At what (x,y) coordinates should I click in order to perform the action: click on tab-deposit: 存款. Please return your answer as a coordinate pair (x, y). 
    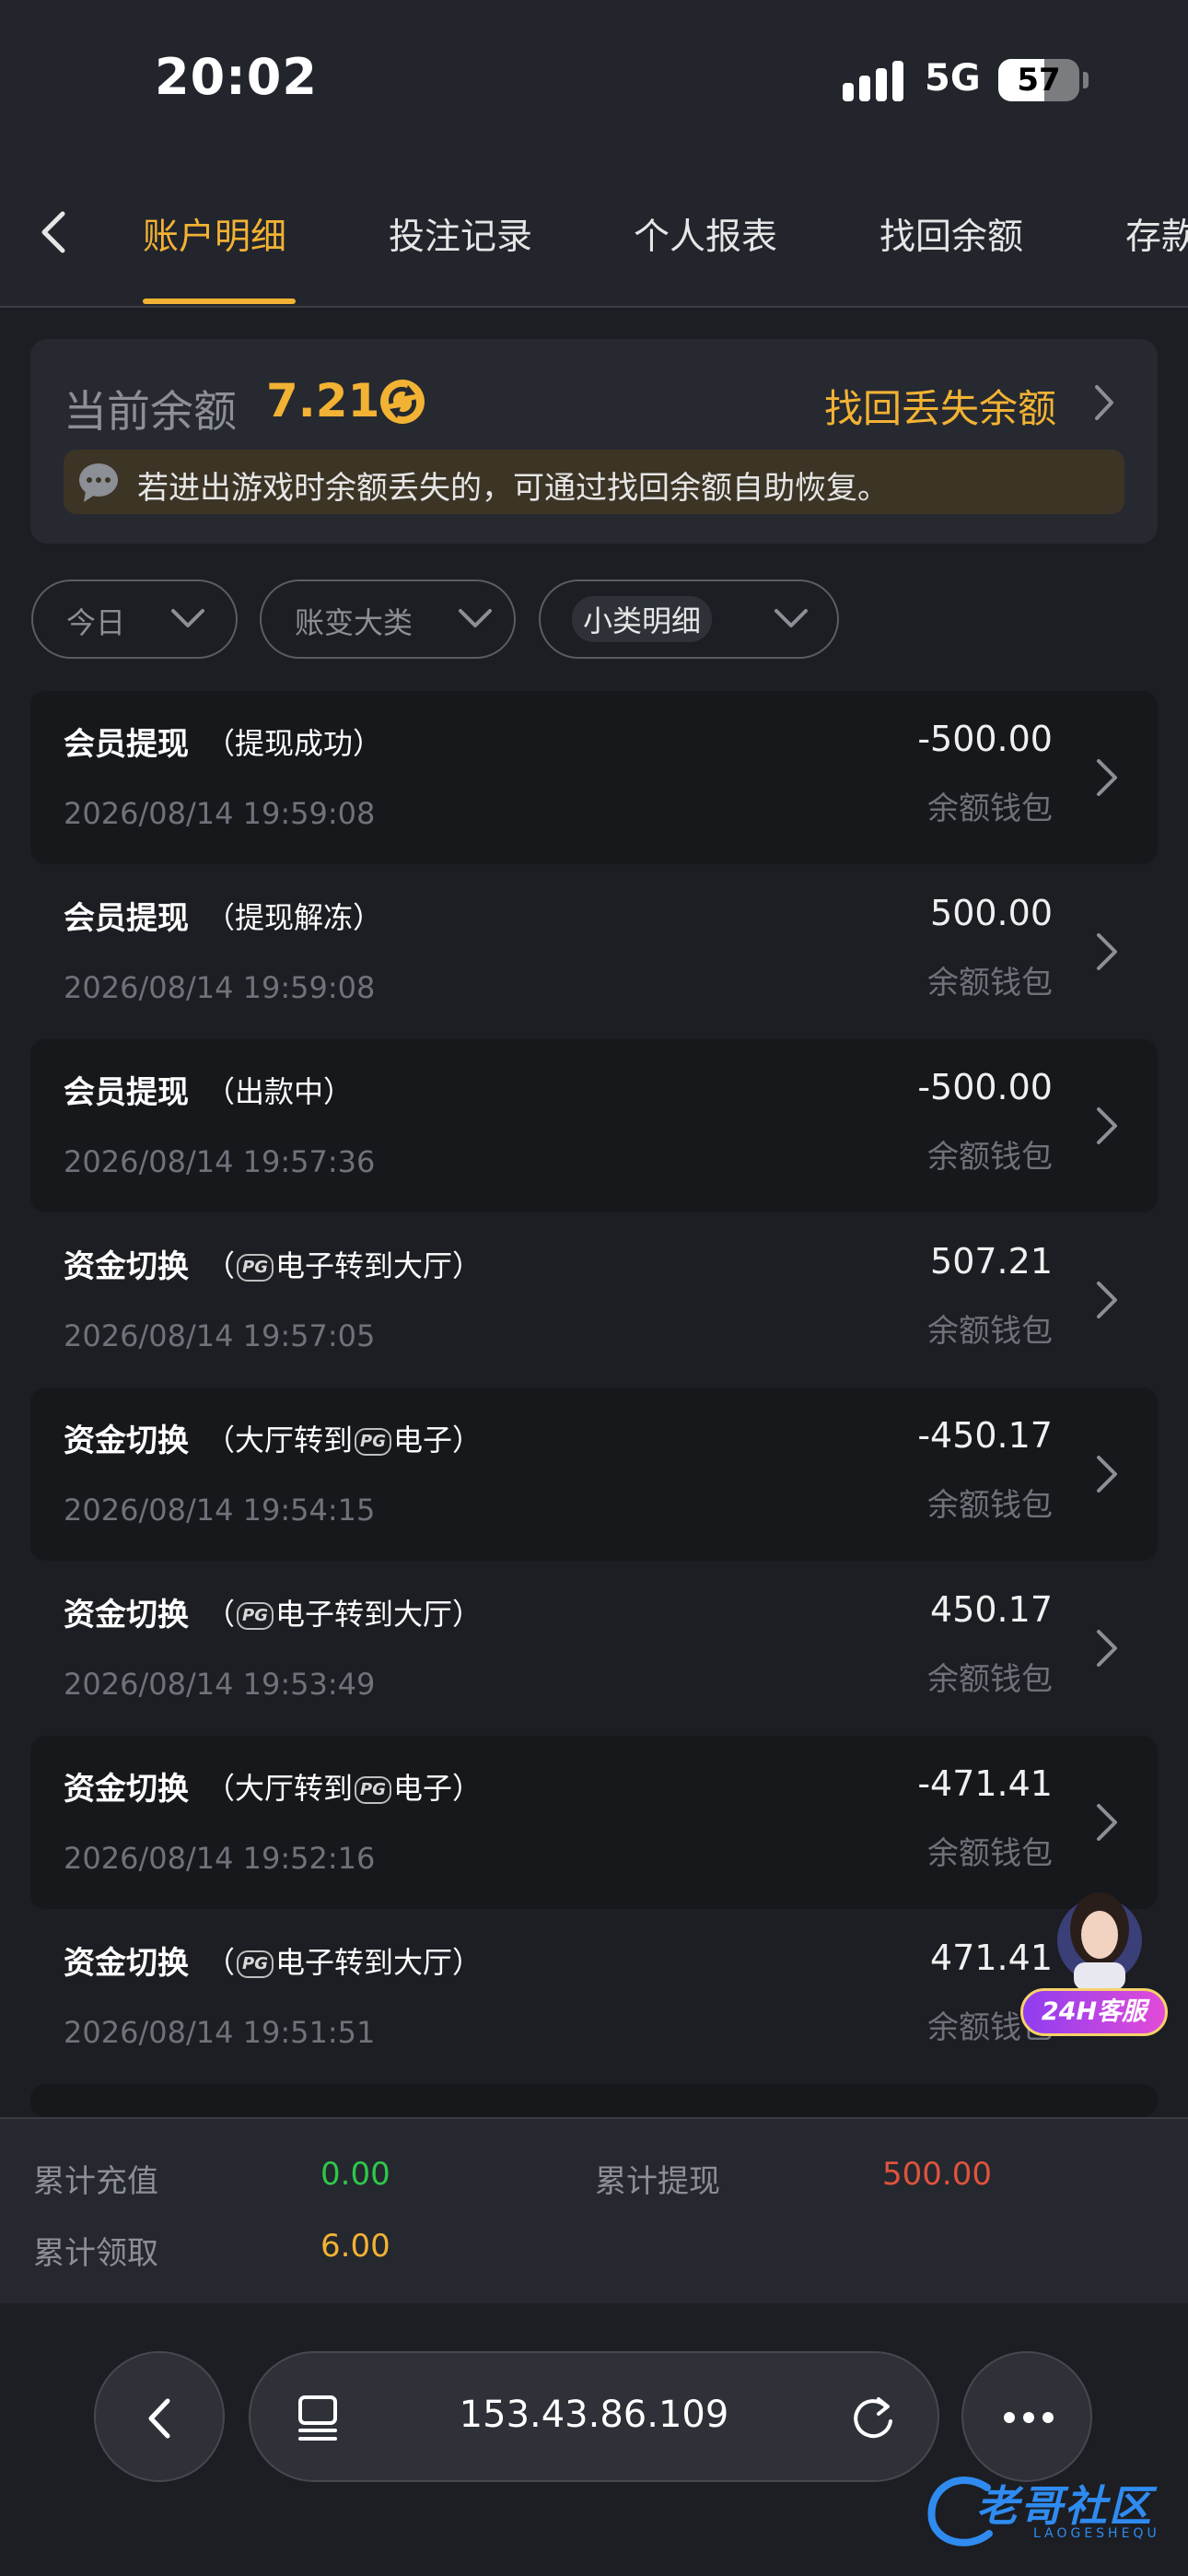
    Looking at the image, I should click on (1156, 234).